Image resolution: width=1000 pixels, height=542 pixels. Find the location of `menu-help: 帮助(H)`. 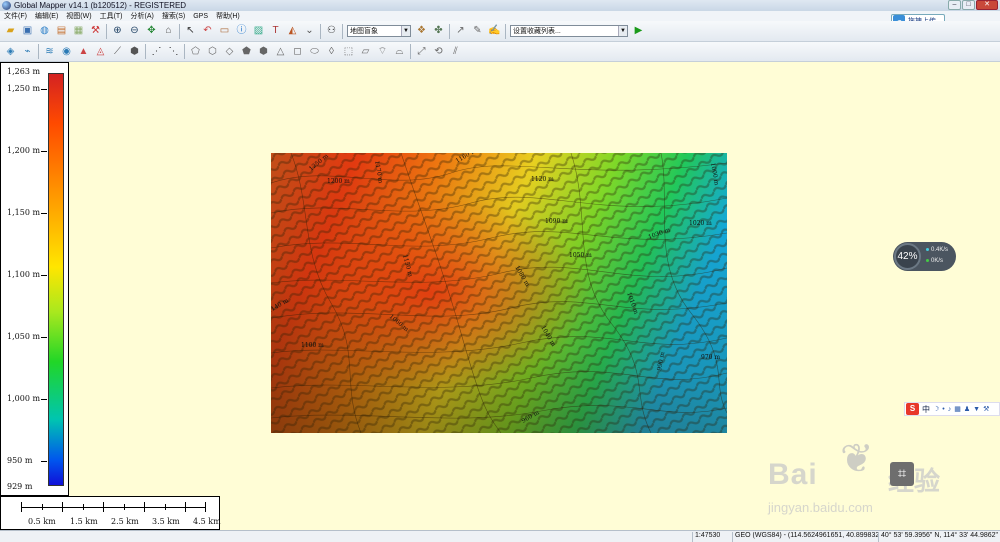

menu-help: 帮助(H) is located at coordinates (228, 16).